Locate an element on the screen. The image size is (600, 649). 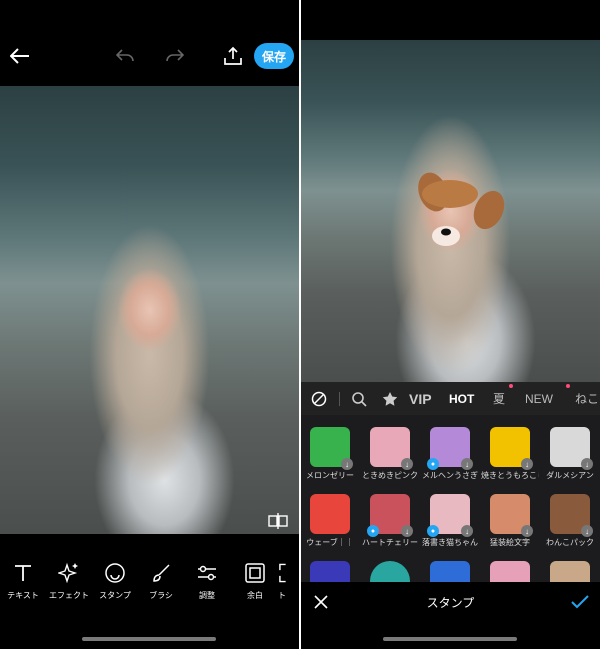
sticker-item: ↓ メロンゼリー is located at coordinates (330, 454).